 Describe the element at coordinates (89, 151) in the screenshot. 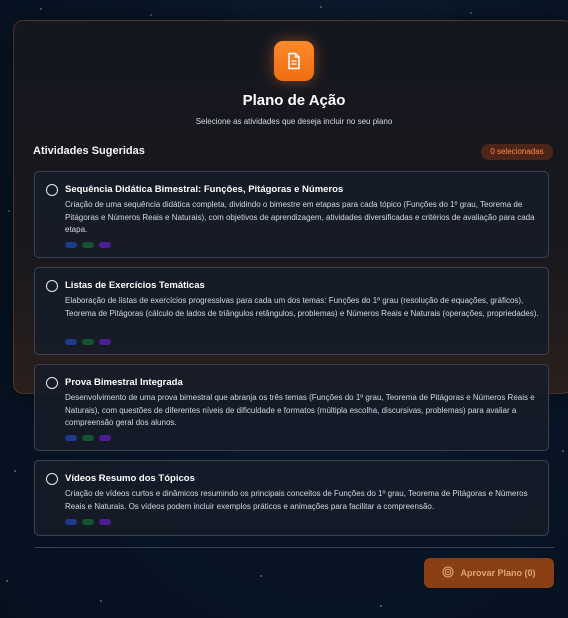

I see `section-title: Atividades Sugeridas` at that location.